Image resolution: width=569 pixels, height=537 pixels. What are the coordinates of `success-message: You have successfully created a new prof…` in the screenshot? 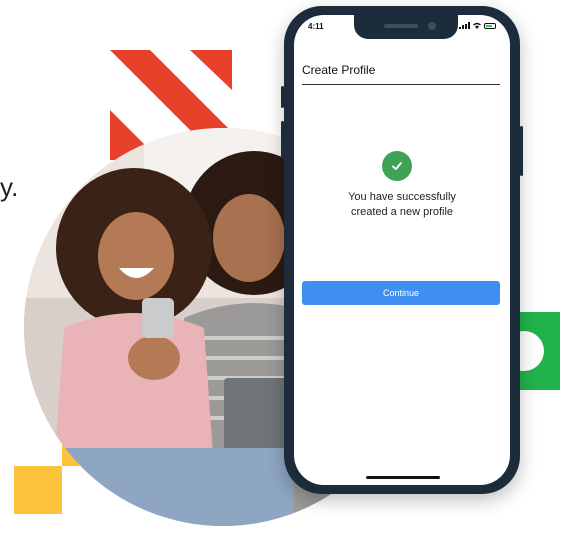 It's located at (402, 205).